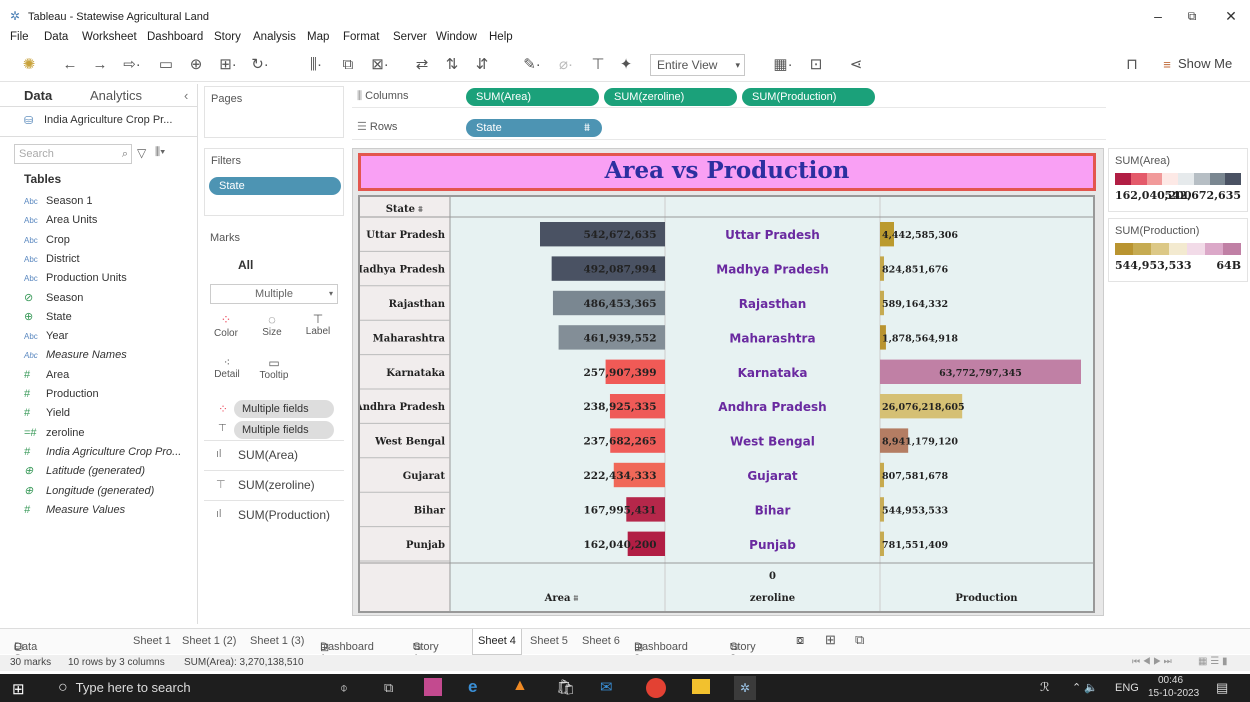 The width and height of the screenshot is (1250, 702). What do you see at coordinates (316, 65) in the screenshot?
I see `swap-icon: ⫼·` at bounding box center [316, 65].